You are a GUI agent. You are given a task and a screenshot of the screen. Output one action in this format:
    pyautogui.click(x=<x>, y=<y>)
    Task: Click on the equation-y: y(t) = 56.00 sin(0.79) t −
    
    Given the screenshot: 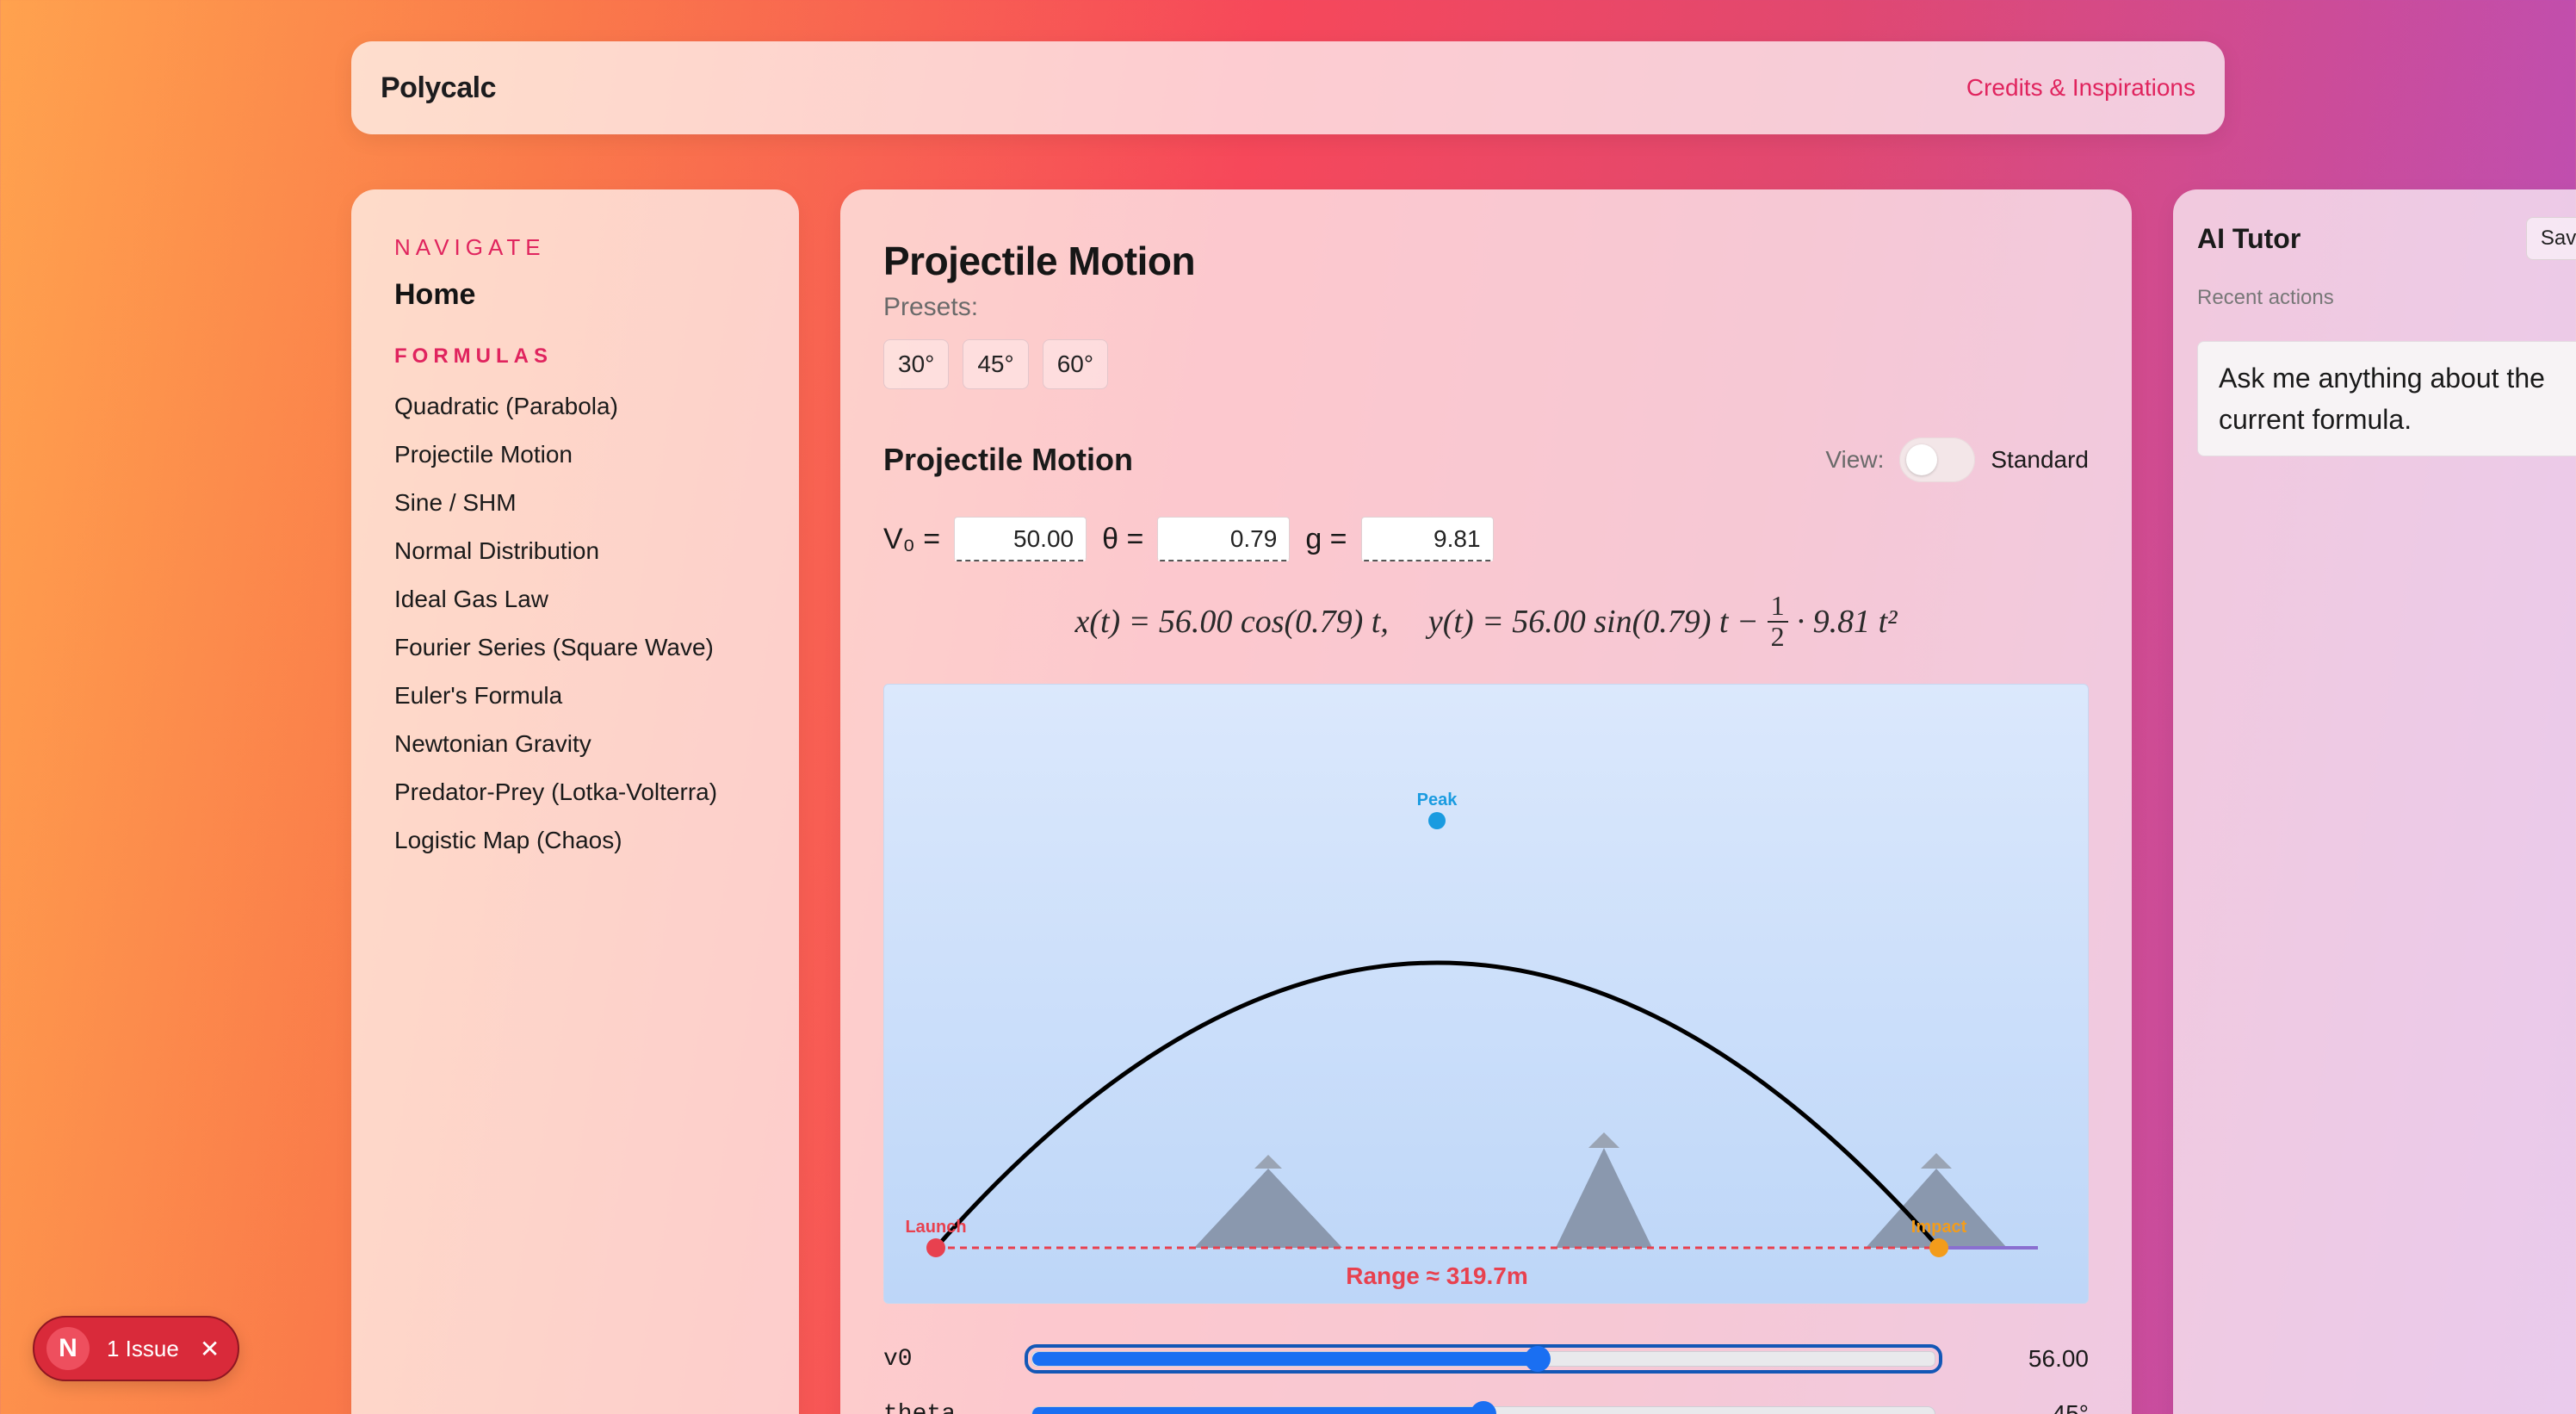 What is the action you would take?
    pyautogui.click(x=1593, y=622)
    